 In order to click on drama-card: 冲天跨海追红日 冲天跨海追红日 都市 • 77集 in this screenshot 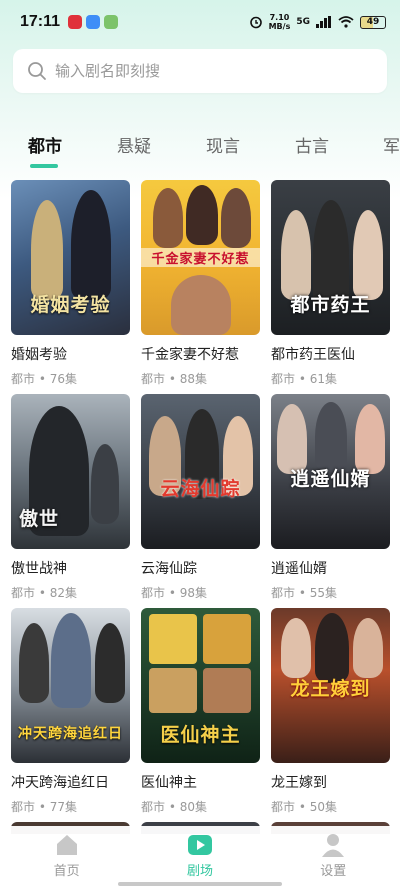, I will do `click(70, 715)`.